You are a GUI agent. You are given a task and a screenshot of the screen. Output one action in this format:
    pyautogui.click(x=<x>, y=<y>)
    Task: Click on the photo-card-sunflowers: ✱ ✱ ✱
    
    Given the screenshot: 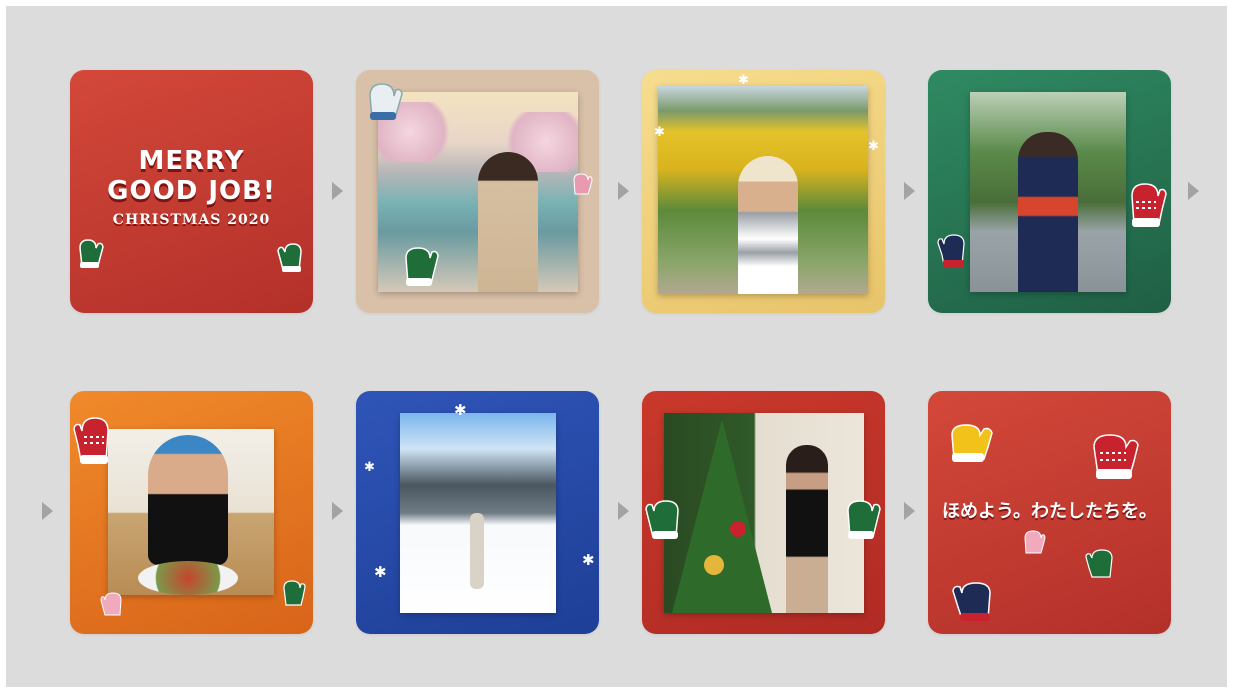 What is the action you would take?
    pyautogui.click(x=763, y=191)
    